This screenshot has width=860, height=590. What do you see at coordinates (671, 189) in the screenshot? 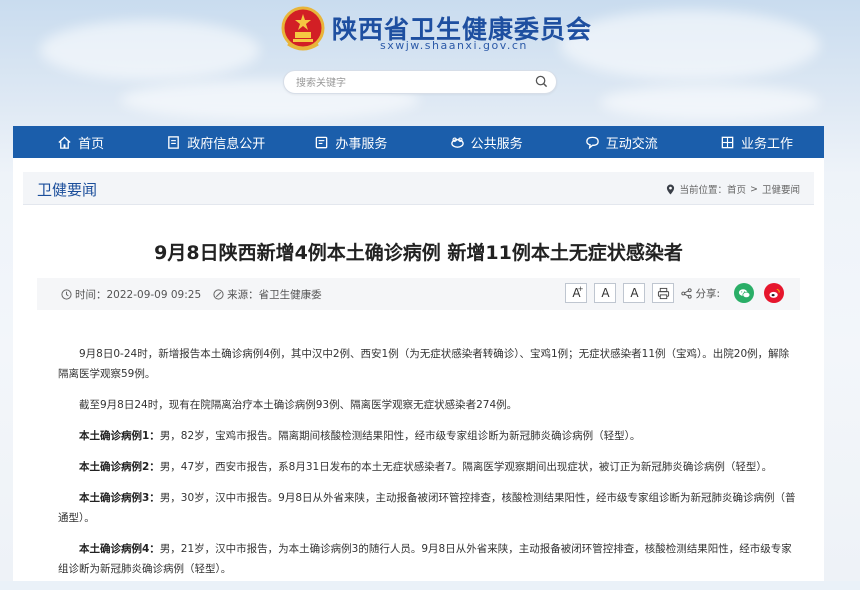
I see `location-pin-icon` at bounding box center [671, 189].